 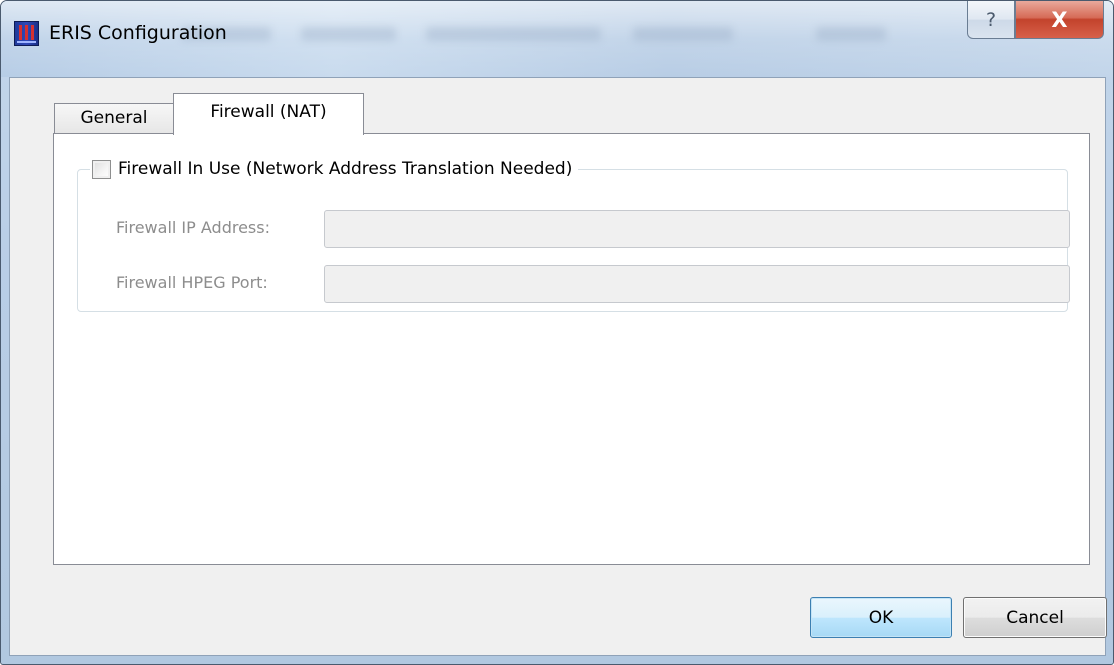 I want to click on firewall-ip-label: Firewall IP Address:, so click(x=193, y=227).